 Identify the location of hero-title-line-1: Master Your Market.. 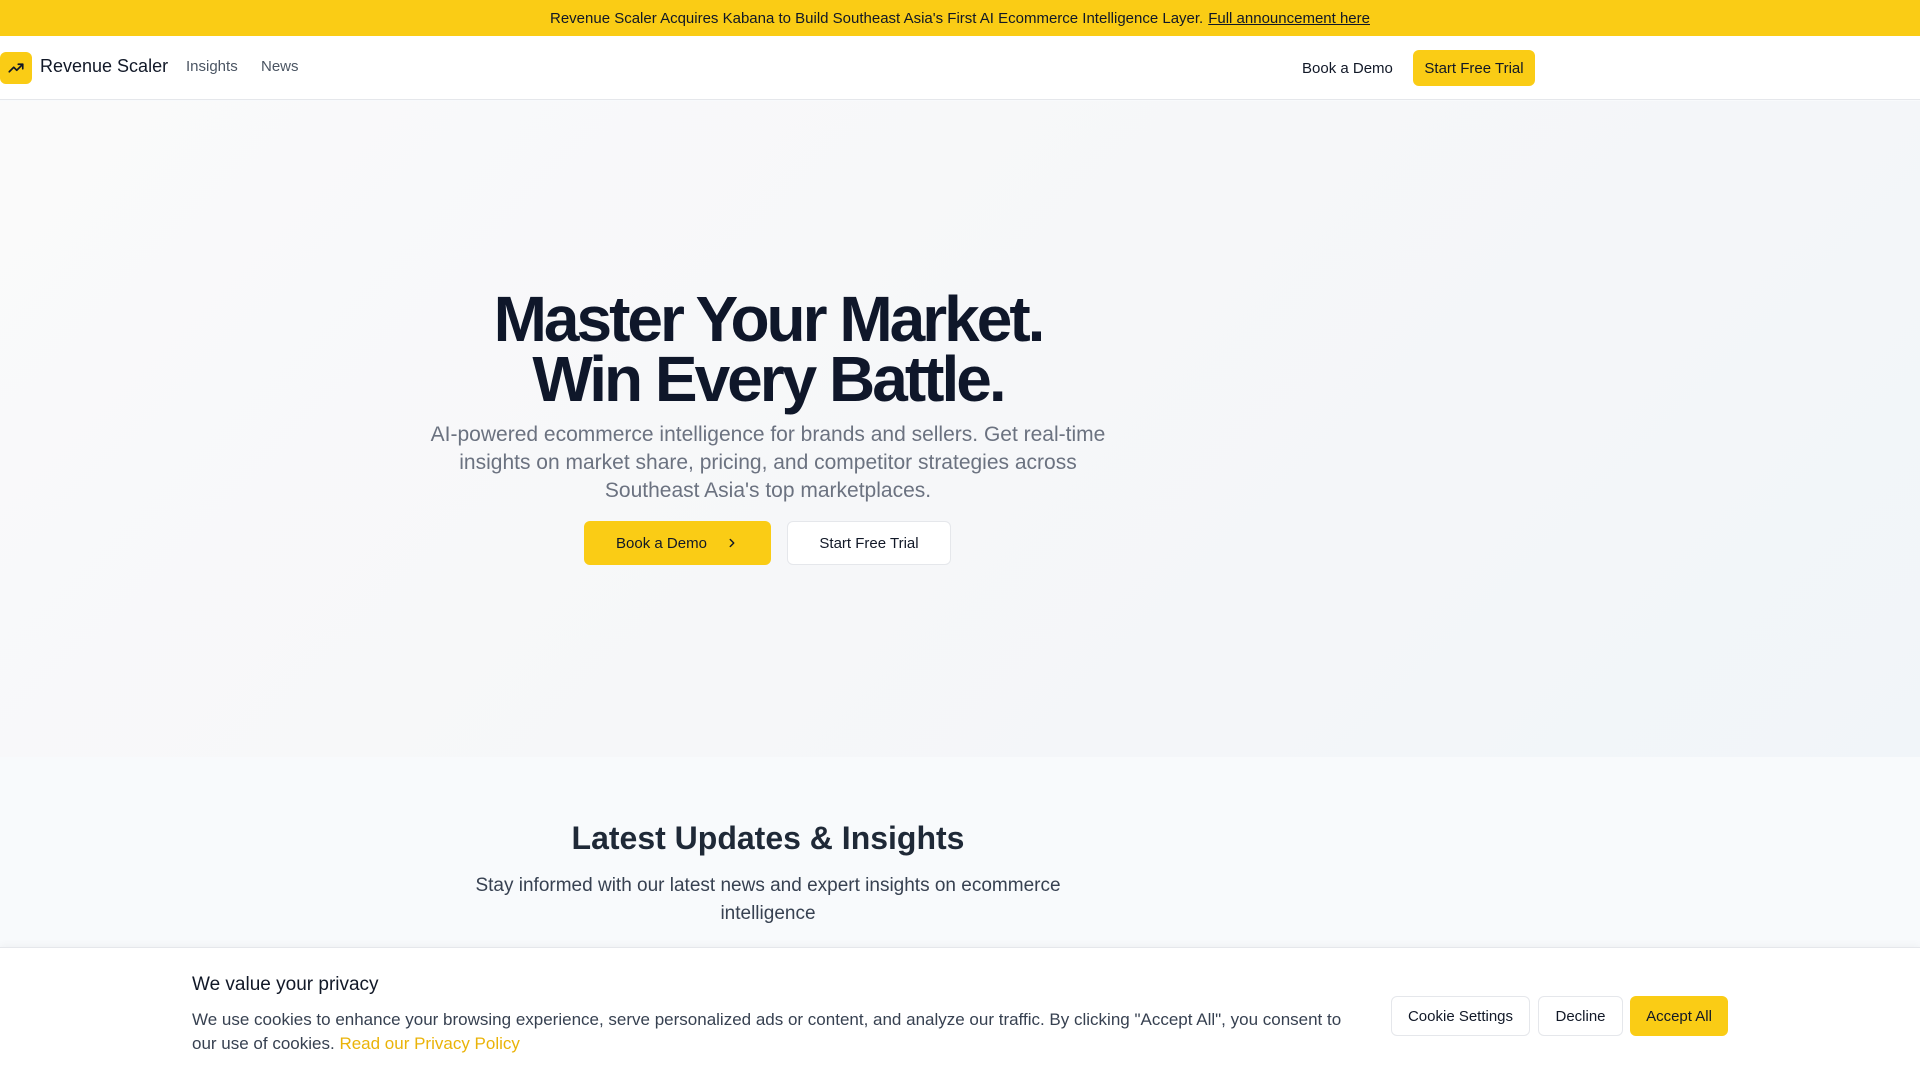
(769, 319).